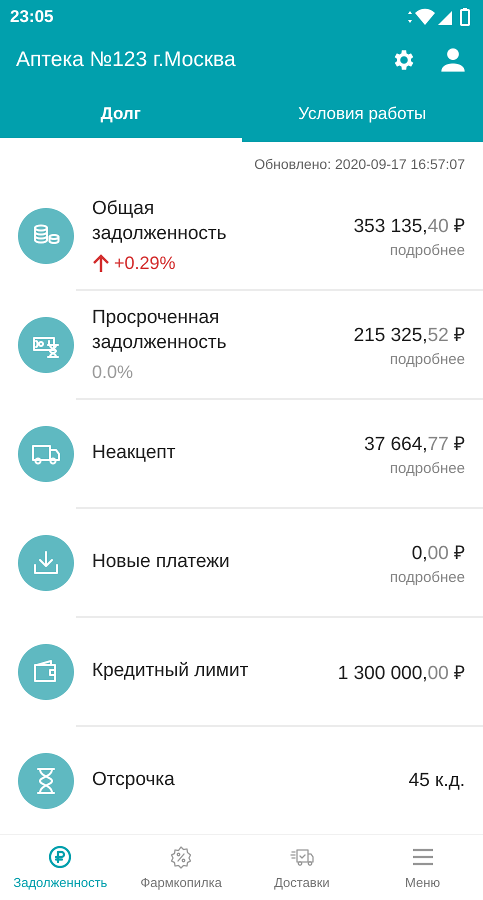 The height and width of the screenshot is (900, 483). Describe the element at coordinates (445, 18) in the screenshot. I see `signal-icon` at that location.